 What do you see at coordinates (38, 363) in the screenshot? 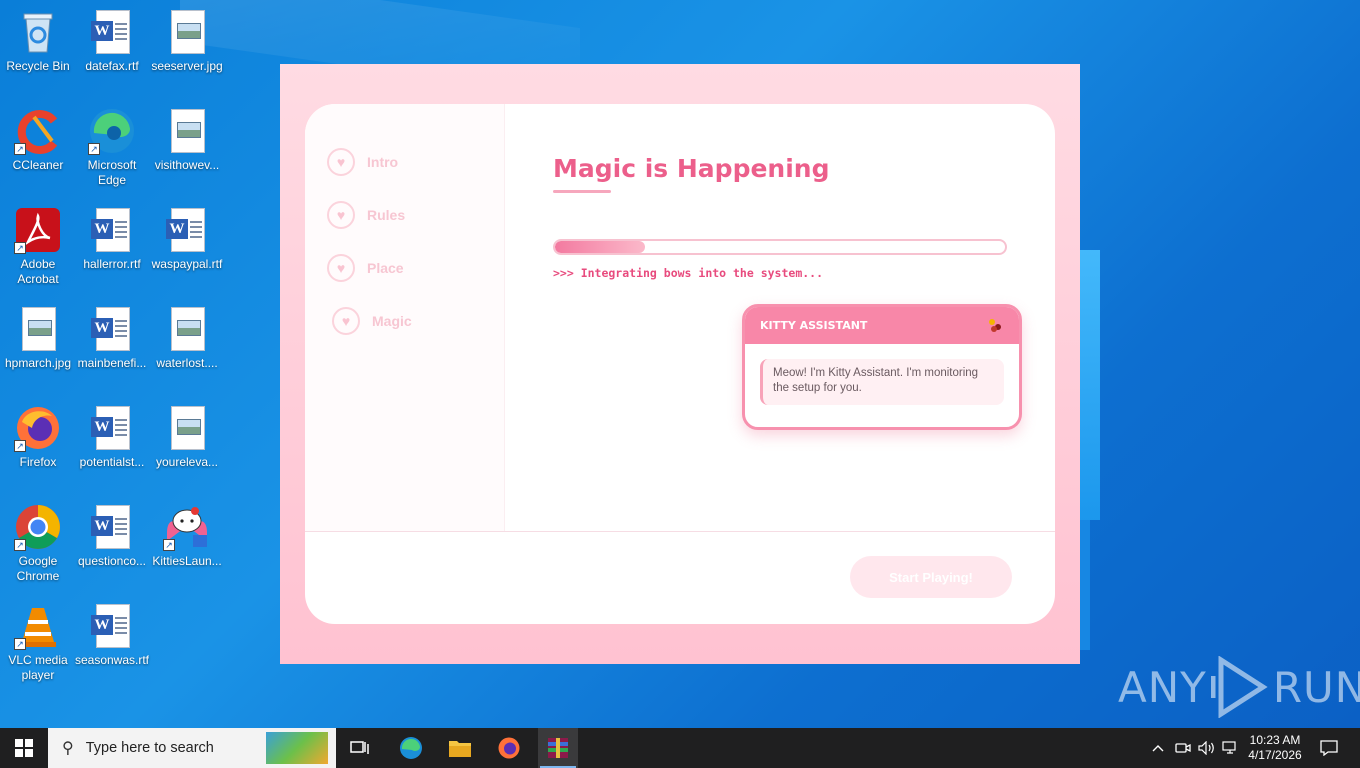
I see `desktop-icon-label: hpmarch.jpg` at bounding box center [38, 363].